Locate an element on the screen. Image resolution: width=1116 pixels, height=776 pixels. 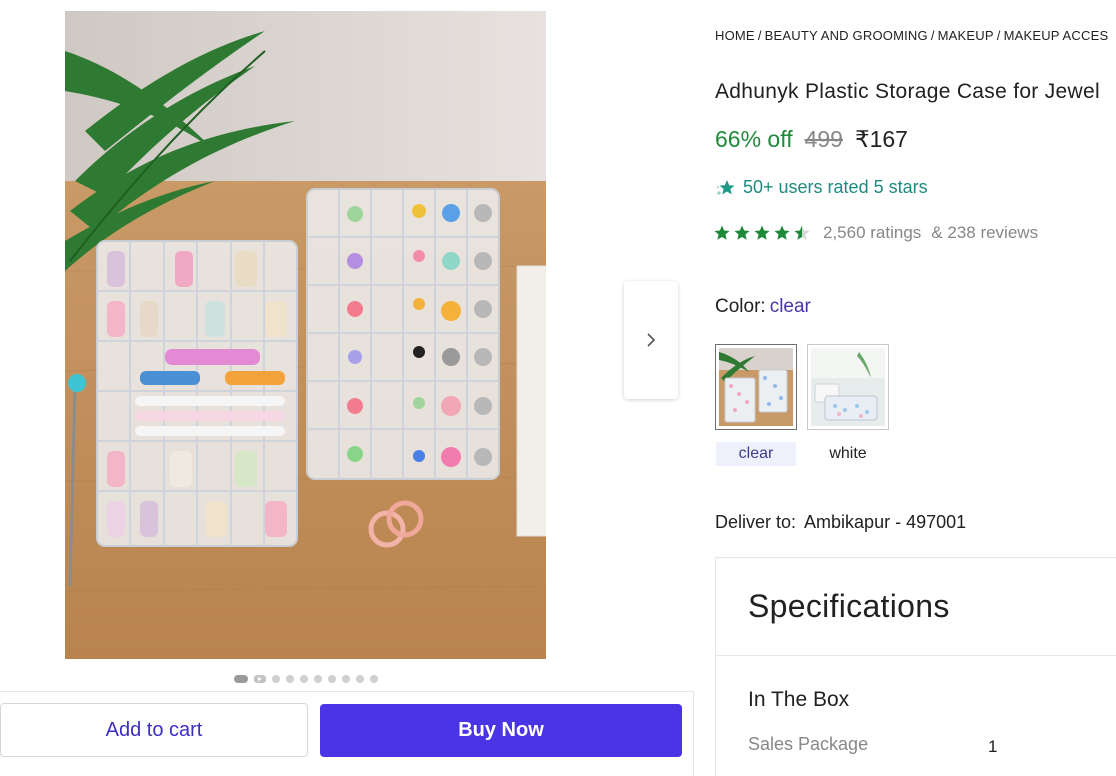
selling-price: ₹167 is located at coordinates (881, 139).